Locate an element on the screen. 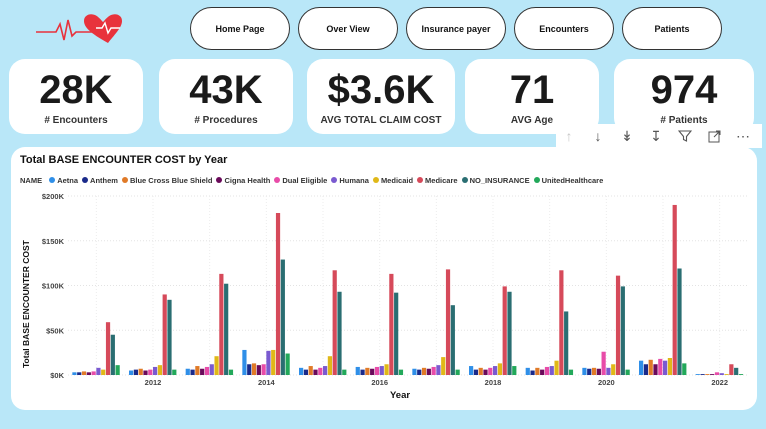 The width and height of the screenshot is (766, 429). bar-blue-cross-blue-shield-2020 is located at coordinates (594, 371).